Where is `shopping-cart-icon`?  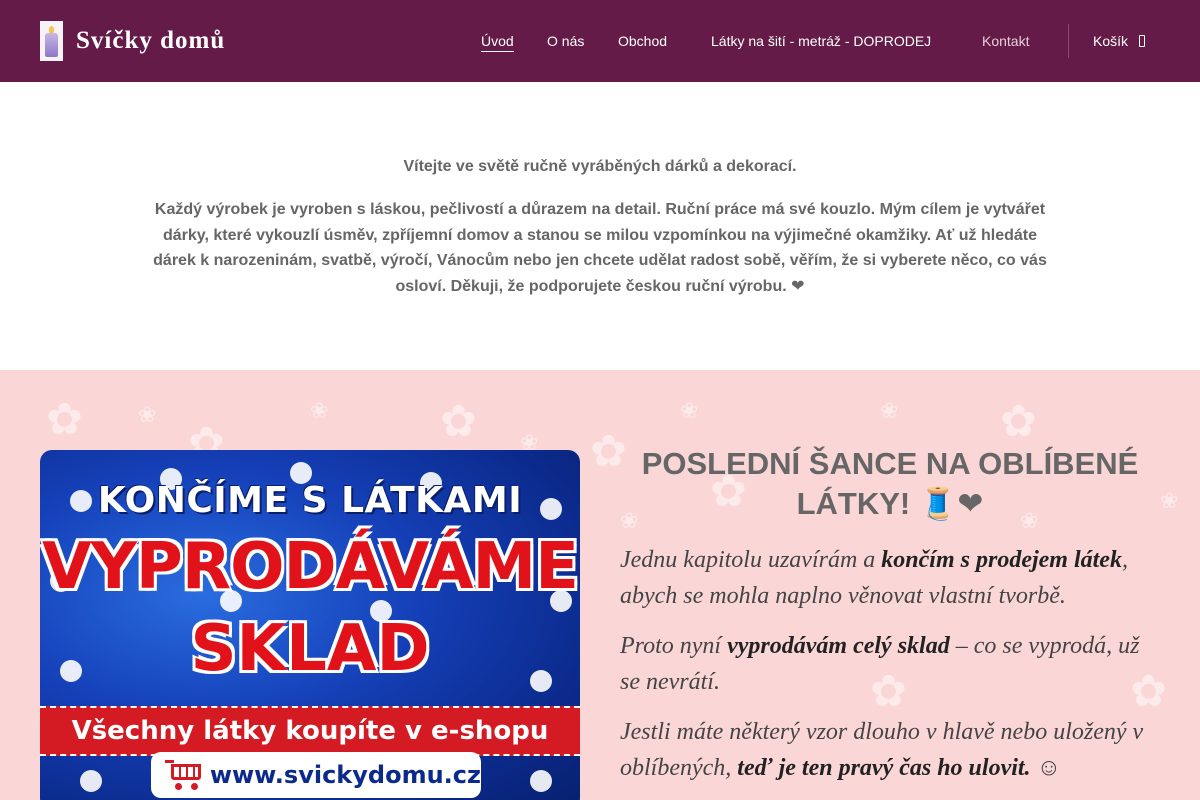
shopping-cart-icon is located at coordinates (183, 775).